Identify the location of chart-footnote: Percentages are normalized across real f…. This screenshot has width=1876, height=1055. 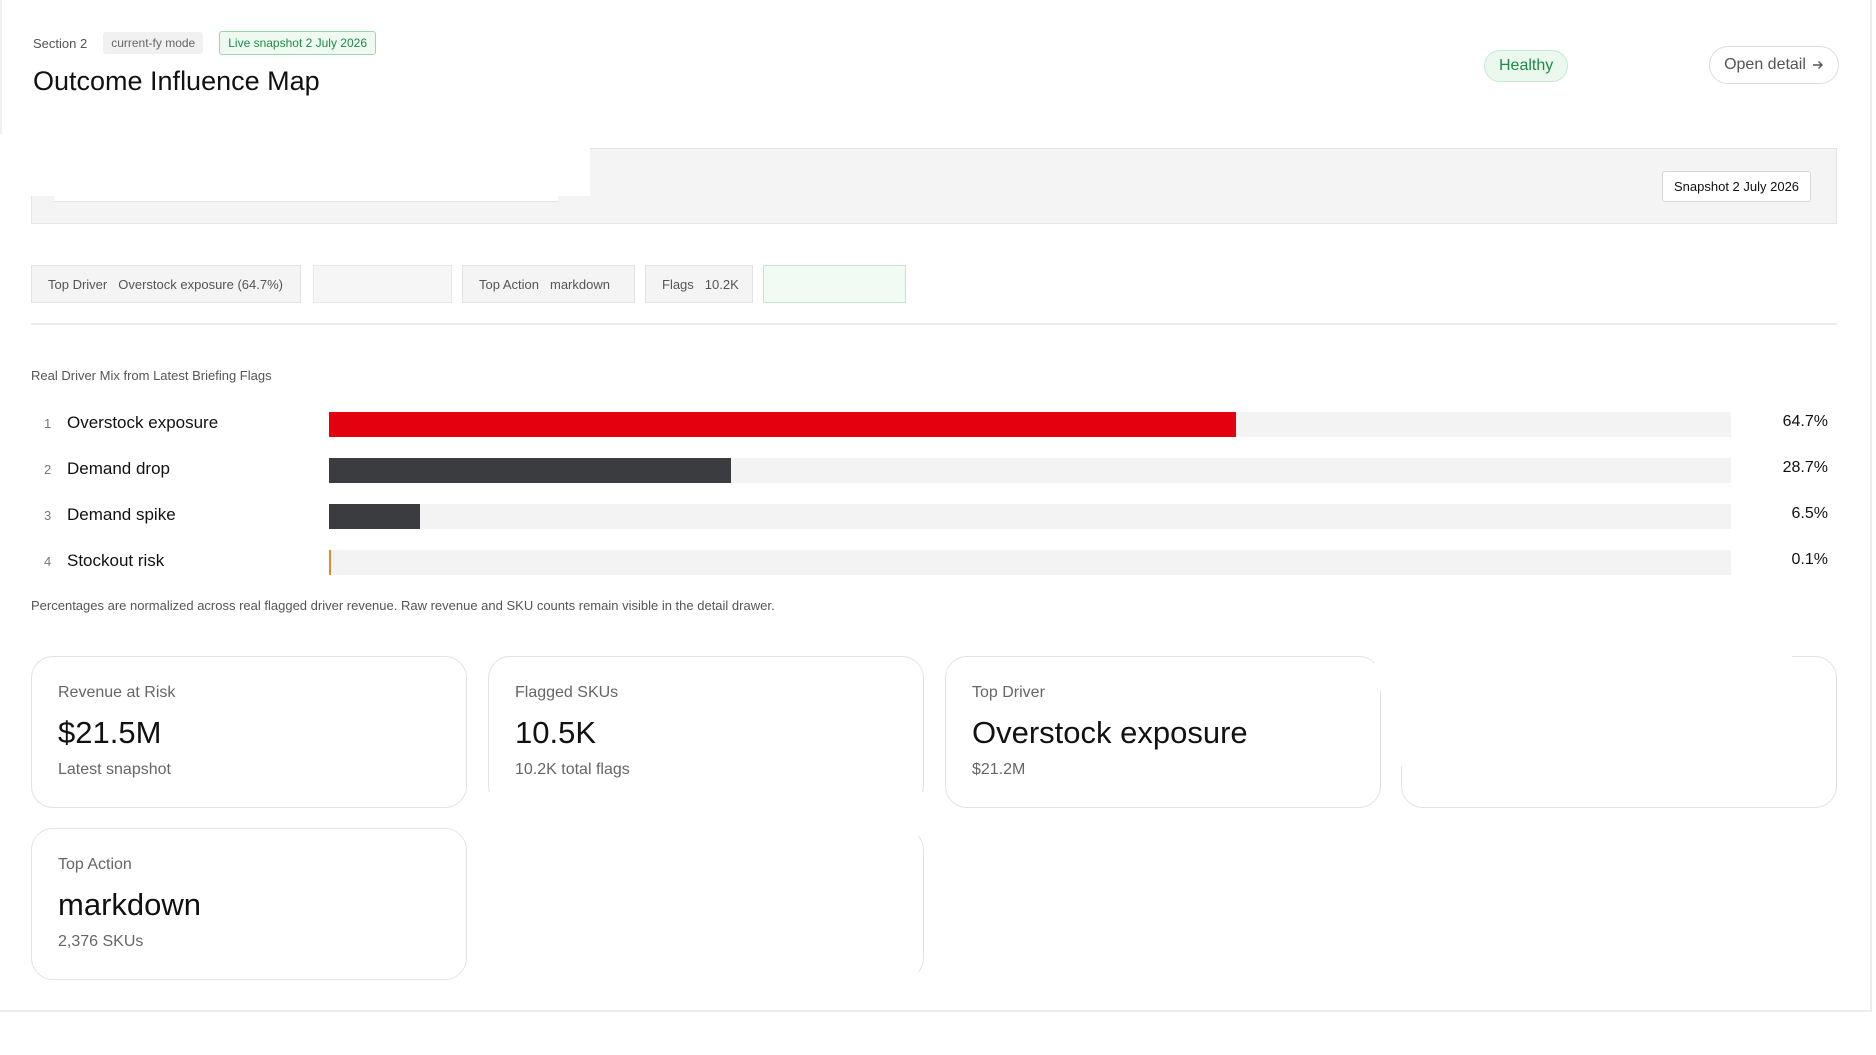
(403, 605).